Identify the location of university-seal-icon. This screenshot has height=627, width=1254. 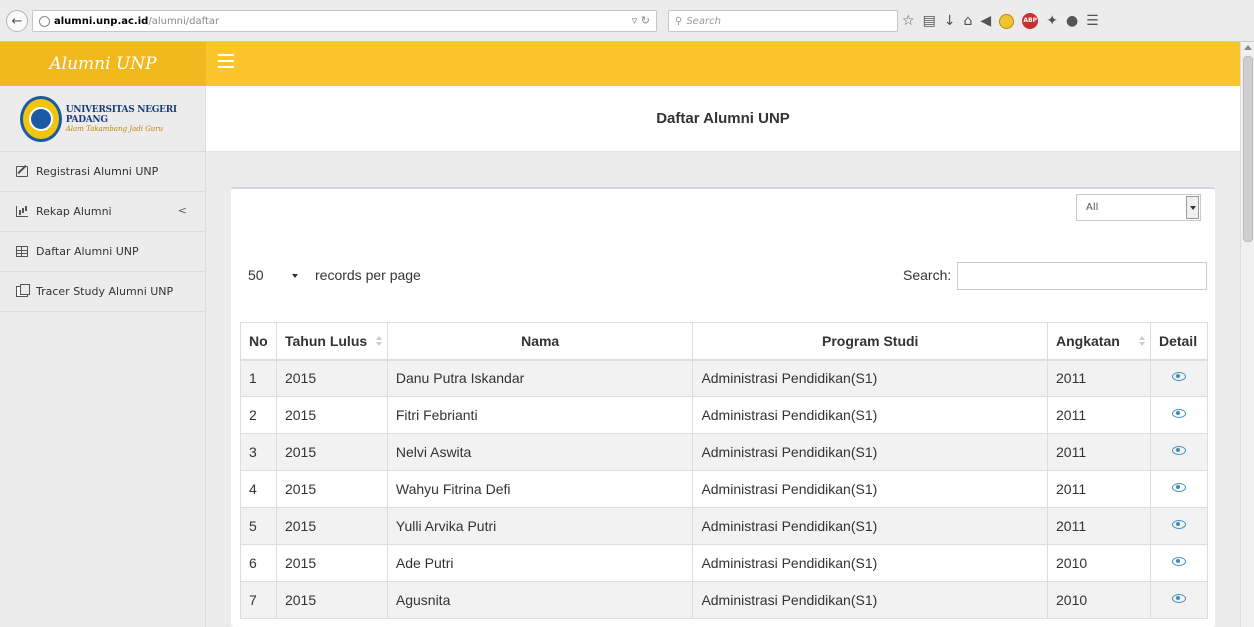
(41, 118).